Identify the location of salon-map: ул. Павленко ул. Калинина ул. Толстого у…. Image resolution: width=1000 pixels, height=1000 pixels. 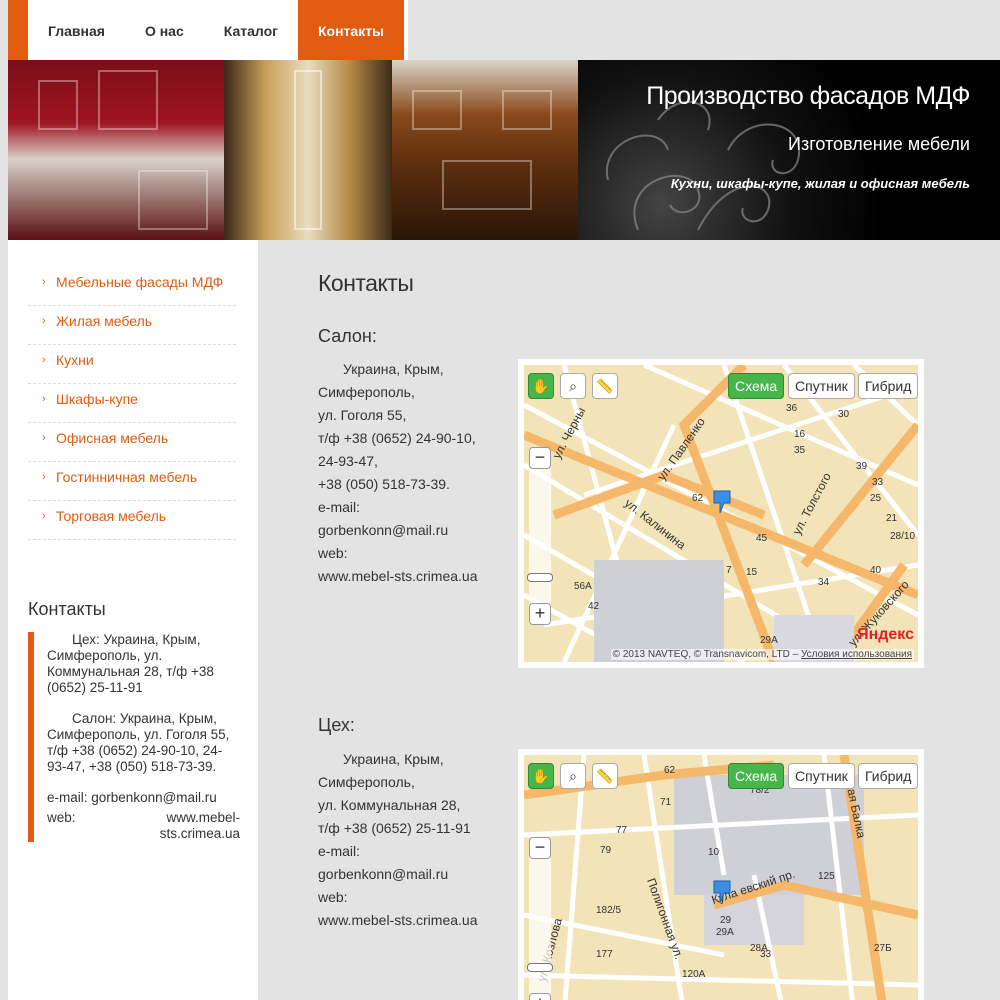
(721, 513).